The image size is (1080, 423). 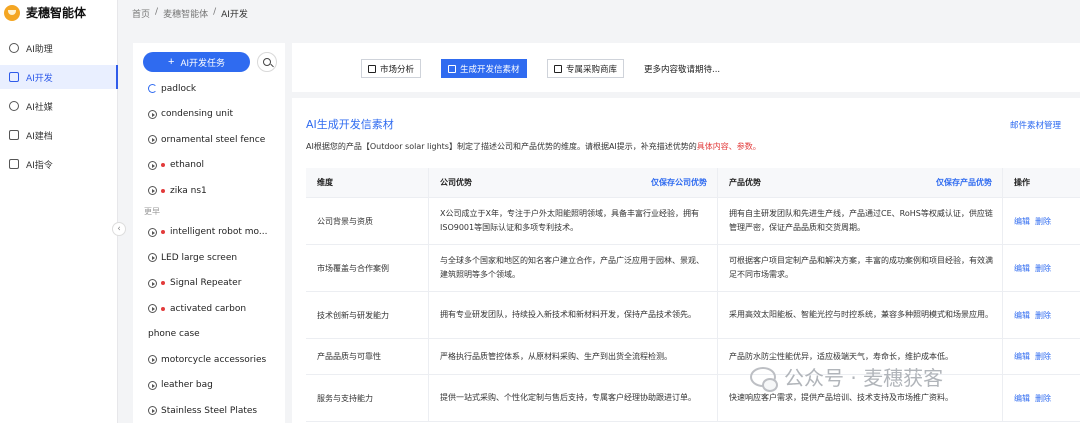 What do you see at coordinates (187, 385) in the screenshot?
I see `task-name: leather bag` at bounding box center [187, 385].